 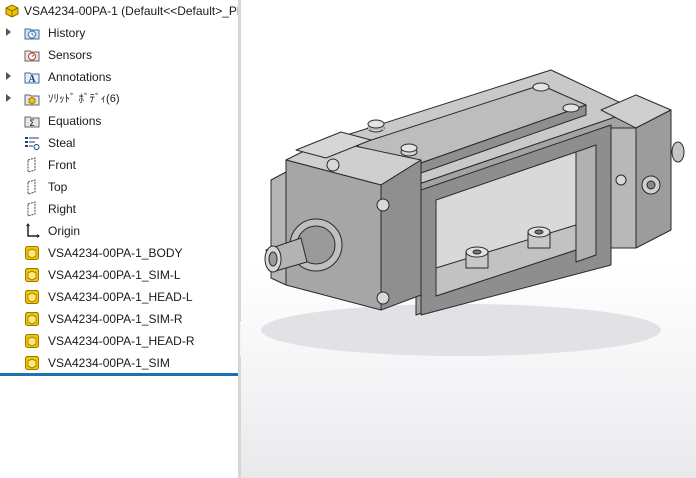 What do you see at coordinates (32, 100) in the screenshot?
I see `solid-bodies-icon` at bounding box center [32, 100].